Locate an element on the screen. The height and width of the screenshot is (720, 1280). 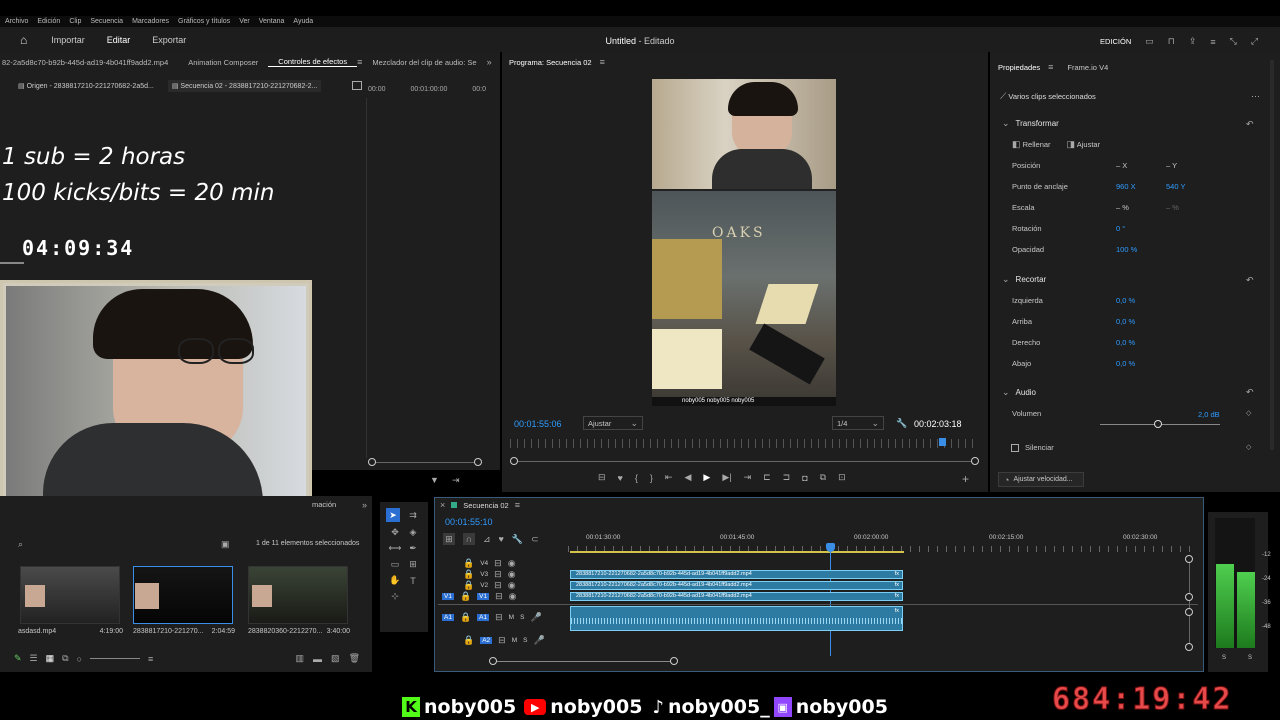
track-source-target: V1 is located at coordinates (448, 596).